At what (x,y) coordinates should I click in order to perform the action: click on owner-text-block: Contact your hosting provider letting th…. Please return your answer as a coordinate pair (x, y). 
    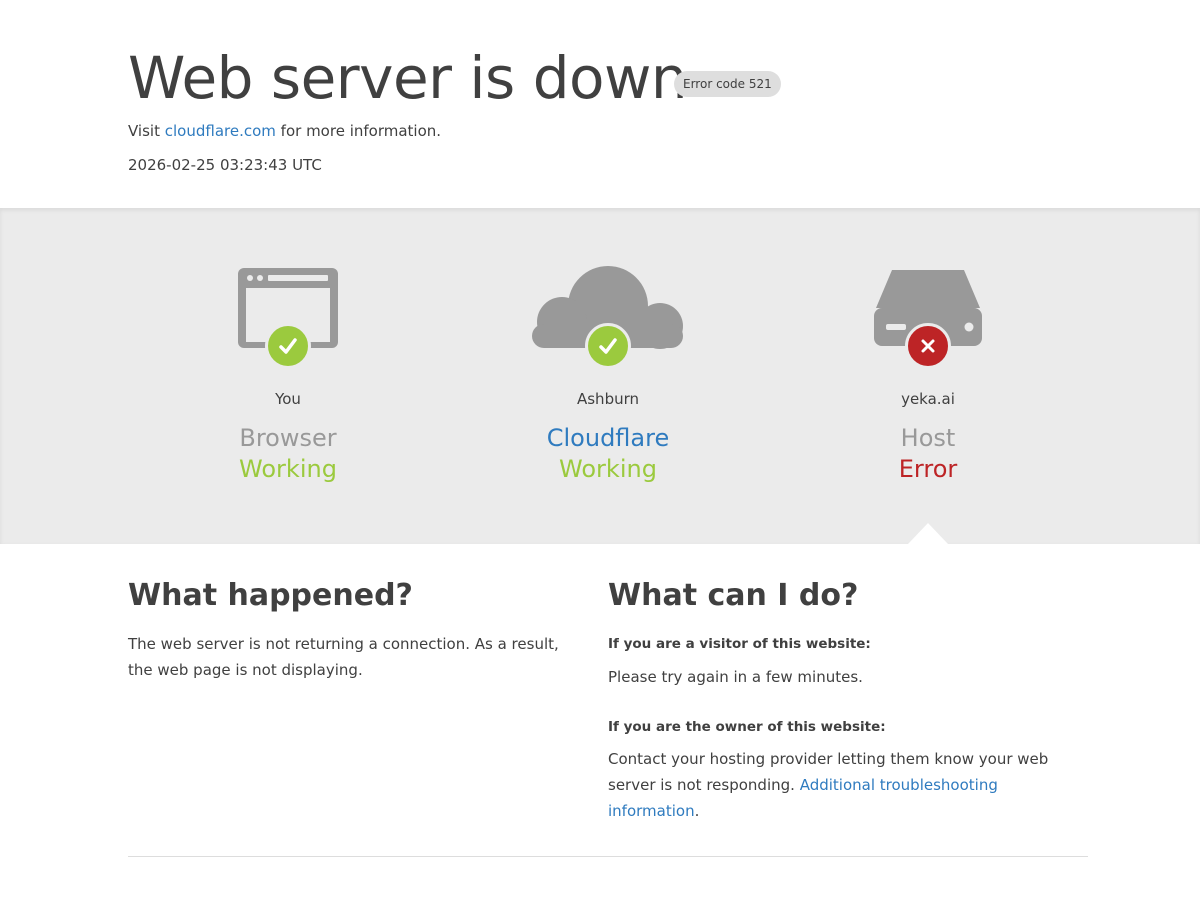
    Looking at the image, I should click on (838, 785).